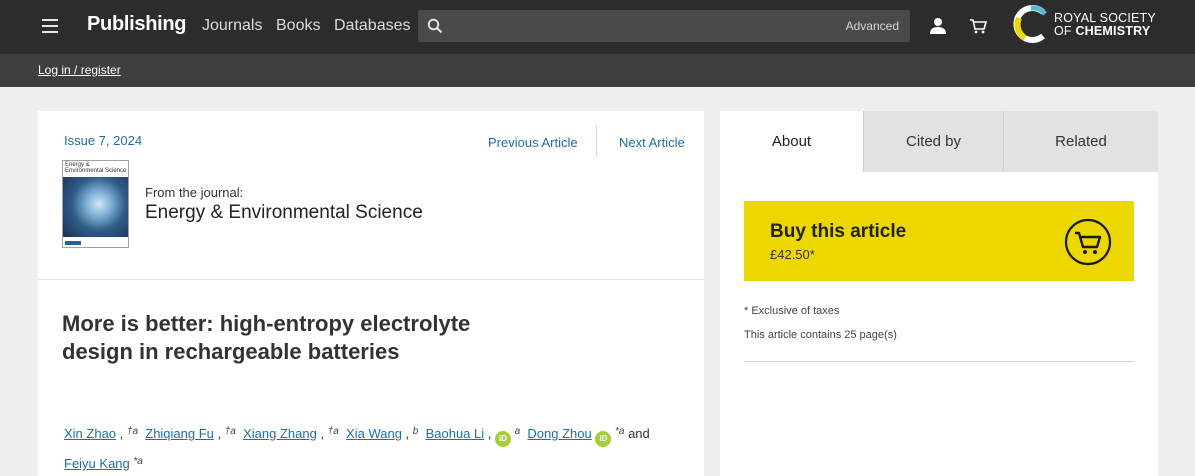 The image size is (1195, 476). I want to click on sub-bar: Log in / register, so click(597, 70).